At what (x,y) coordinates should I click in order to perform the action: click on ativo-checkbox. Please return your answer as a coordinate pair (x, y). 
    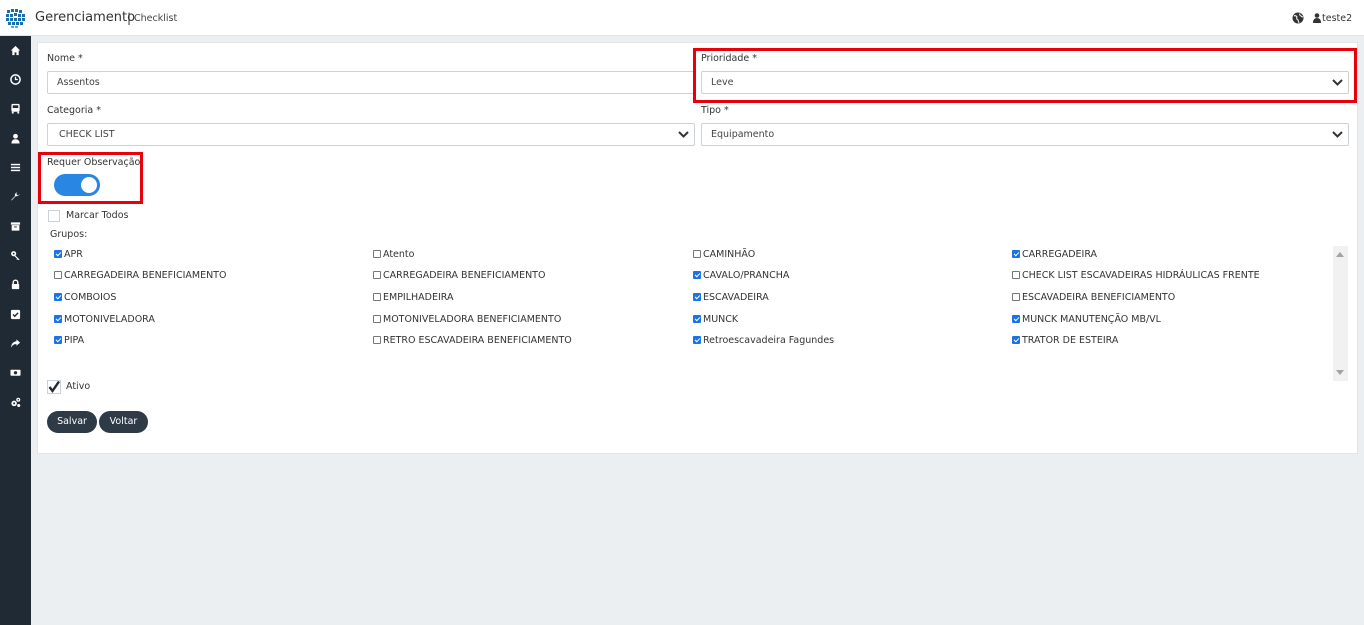
    Looking at the image, I should click on (54, 387).